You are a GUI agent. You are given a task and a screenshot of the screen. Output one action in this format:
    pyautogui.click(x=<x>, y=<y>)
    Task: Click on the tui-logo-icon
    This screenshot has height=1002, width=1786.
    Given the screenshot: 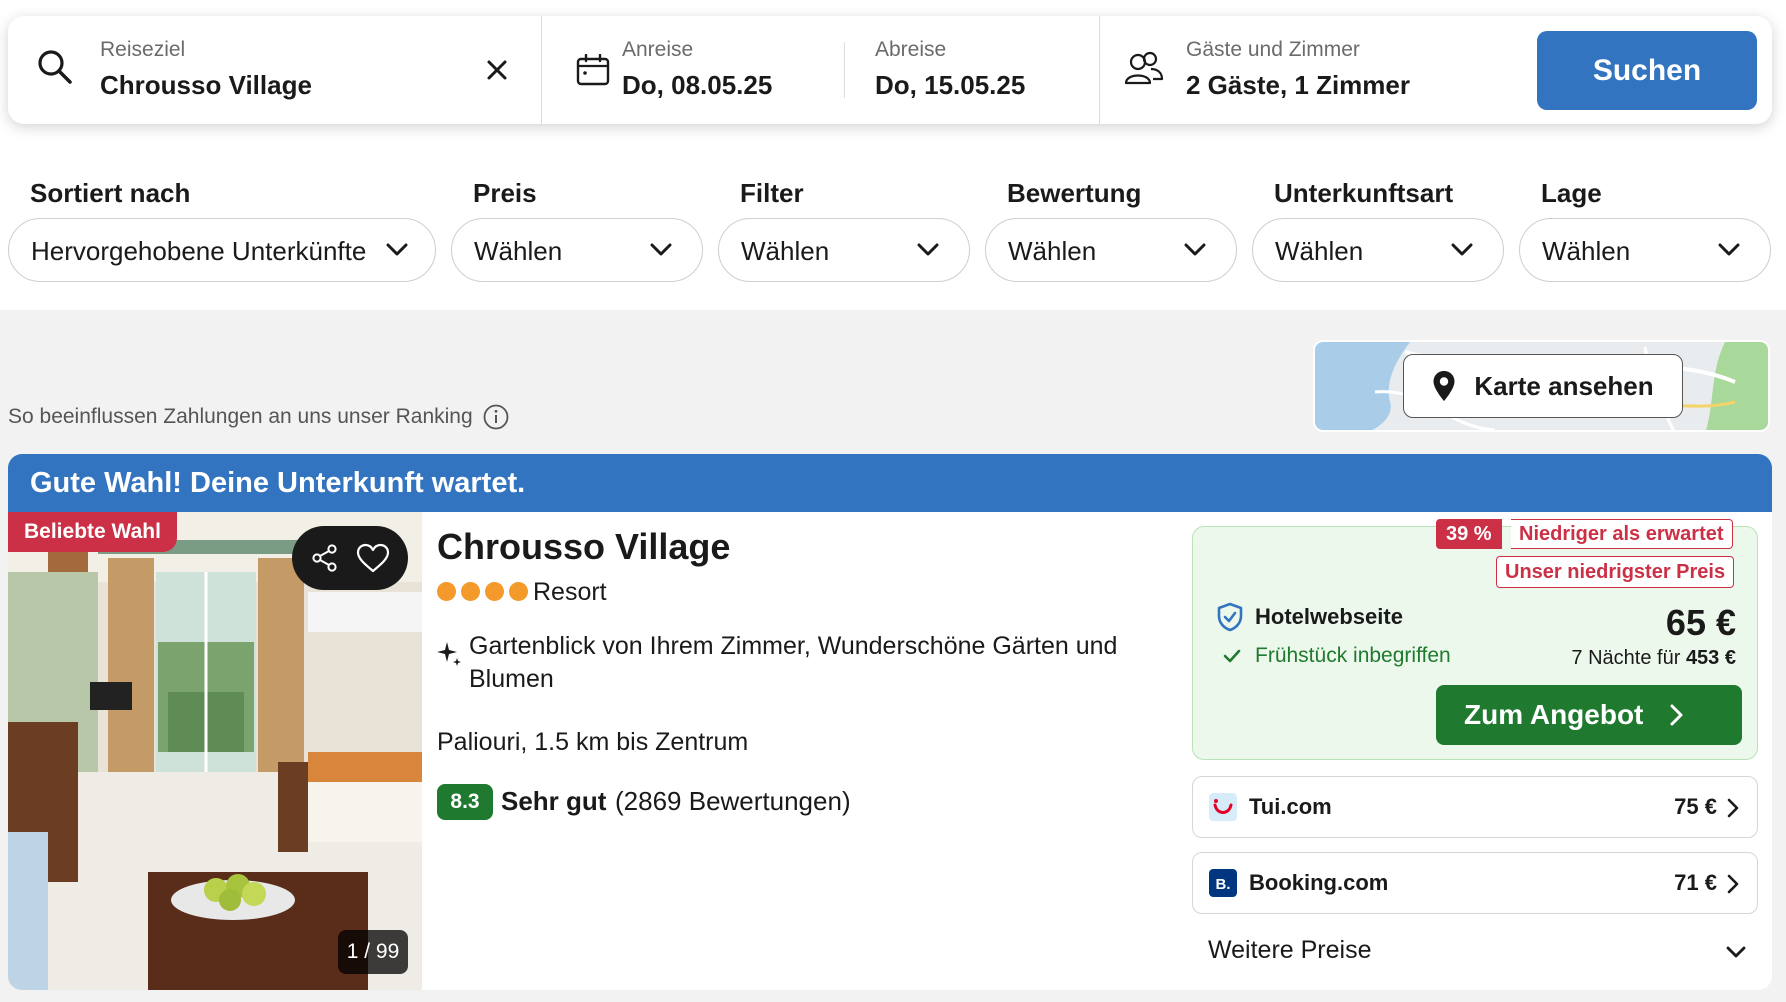 What is the action you would take?
    pyautogui.click(x=1223, y=807)
    